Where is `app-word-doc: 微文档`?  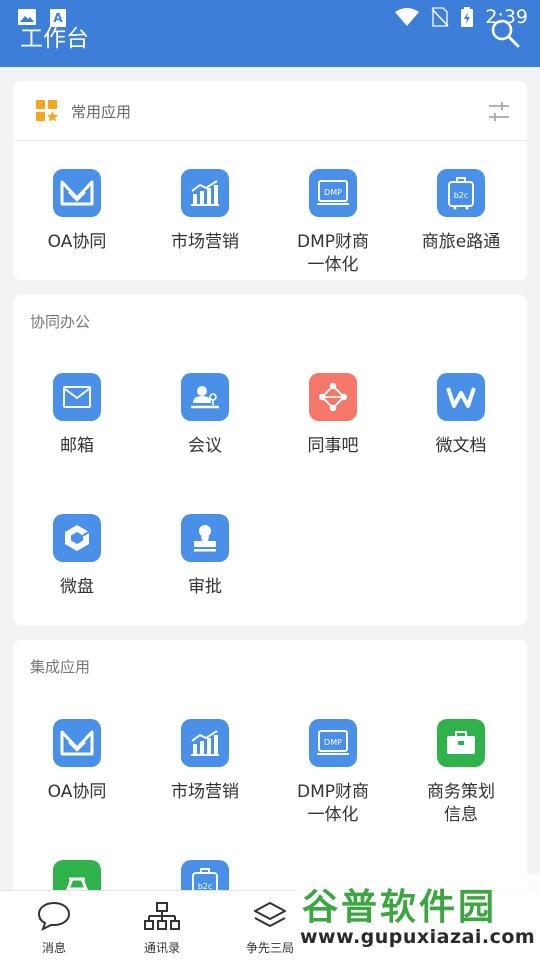 app-word-doc: 微文档 is located at coordinates (461, 415).